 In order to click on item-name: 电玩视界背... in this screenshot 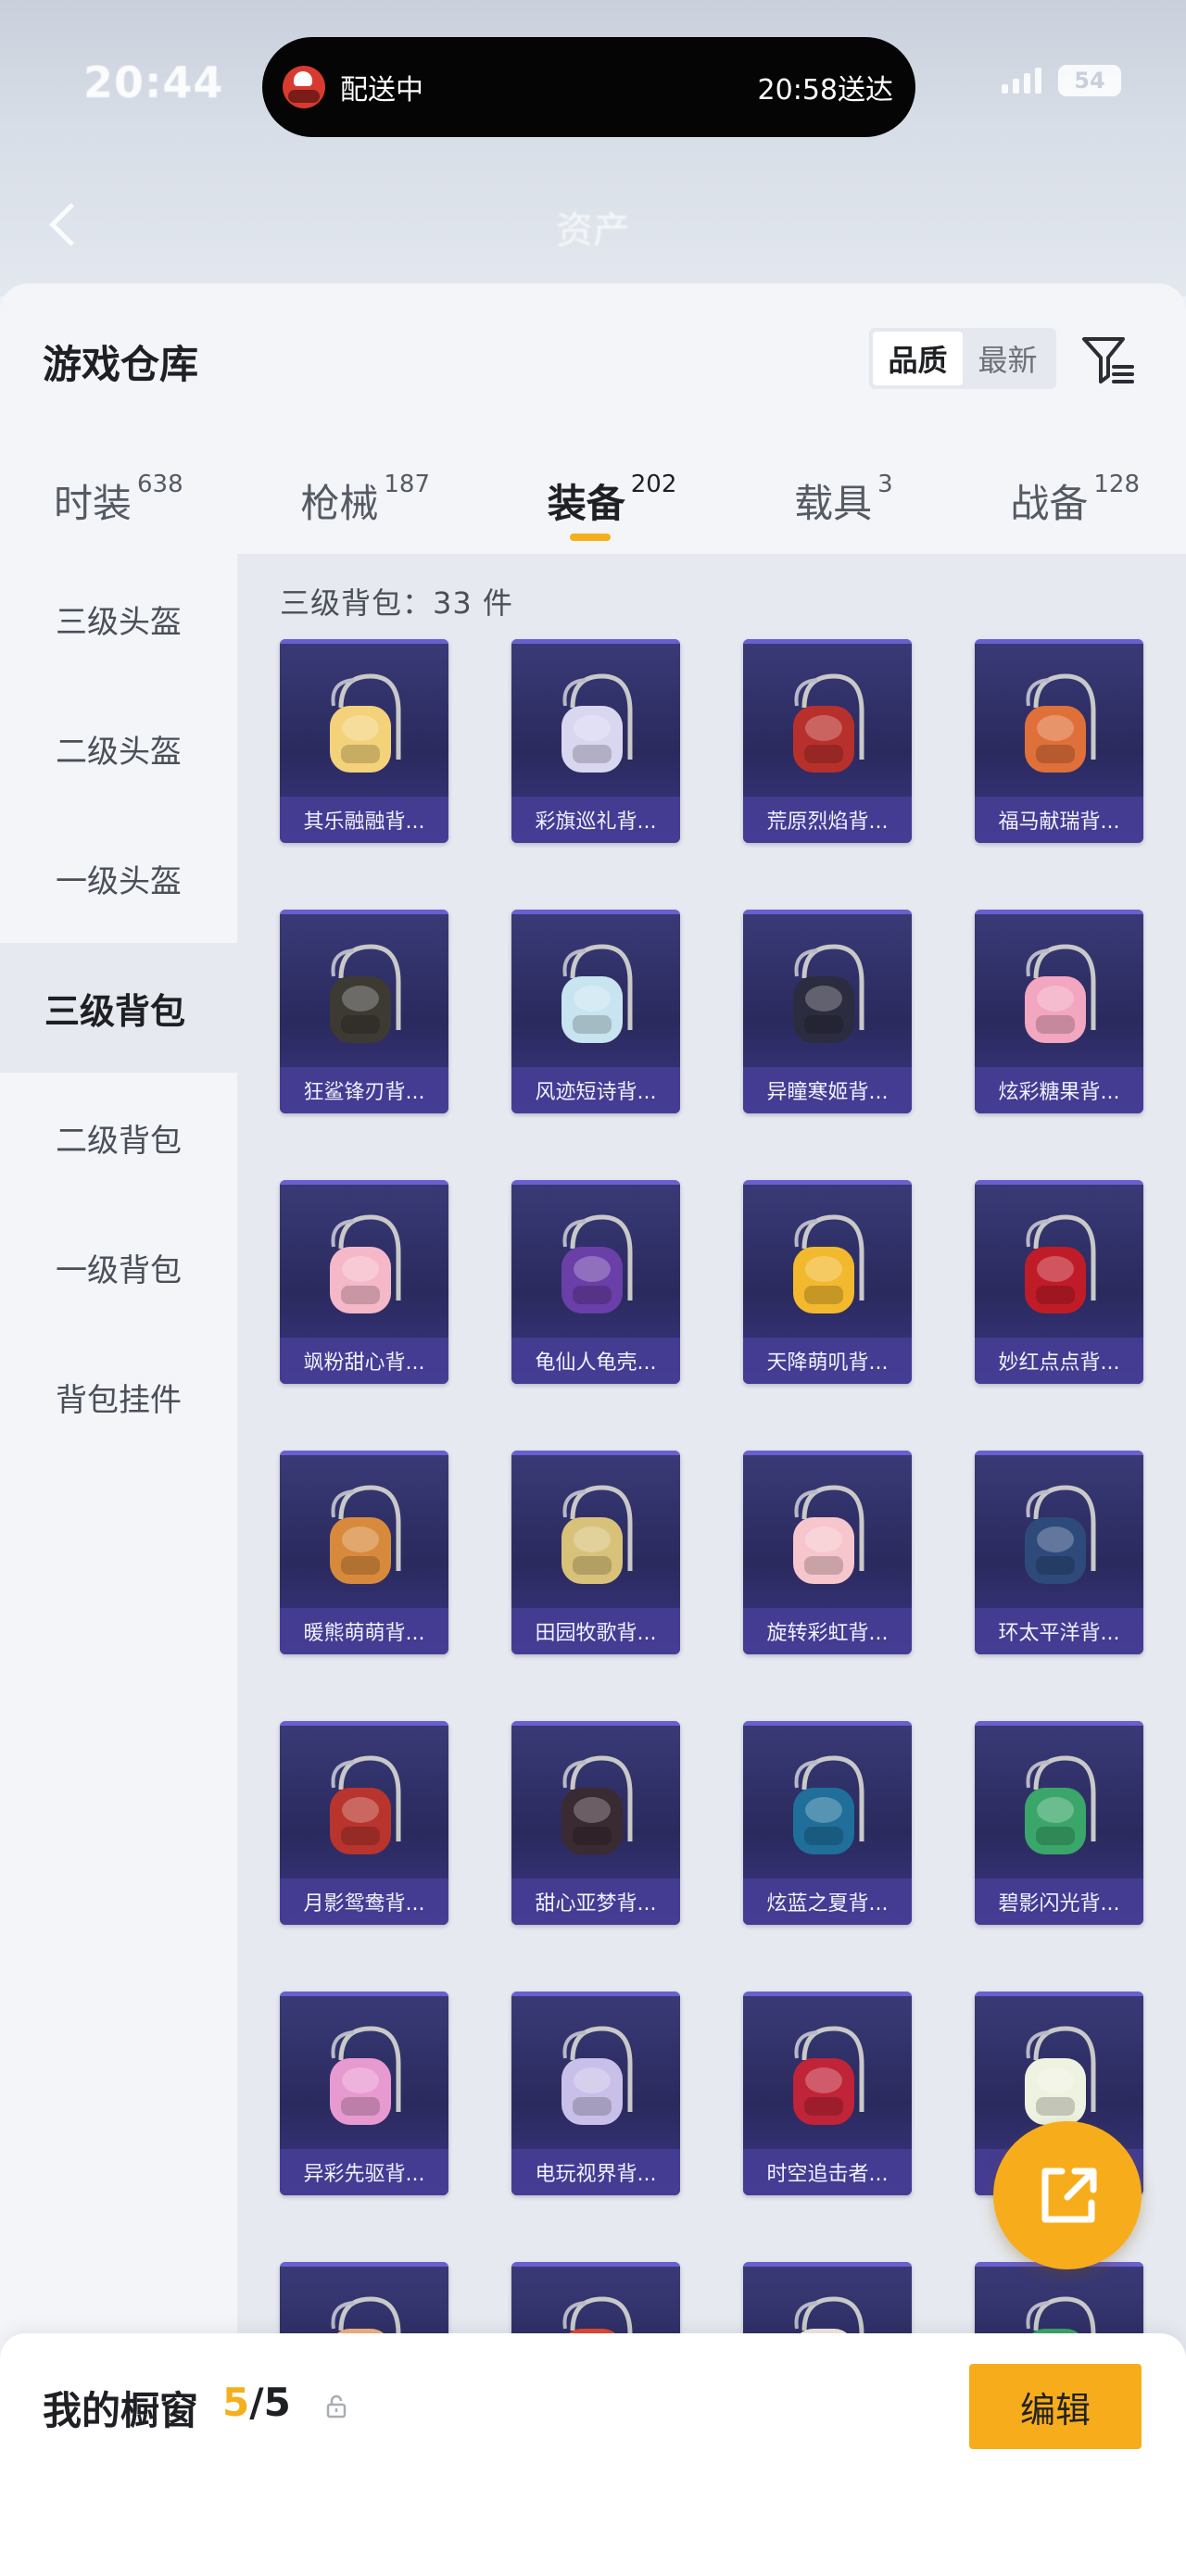, I will do `click(595, 2172)`.